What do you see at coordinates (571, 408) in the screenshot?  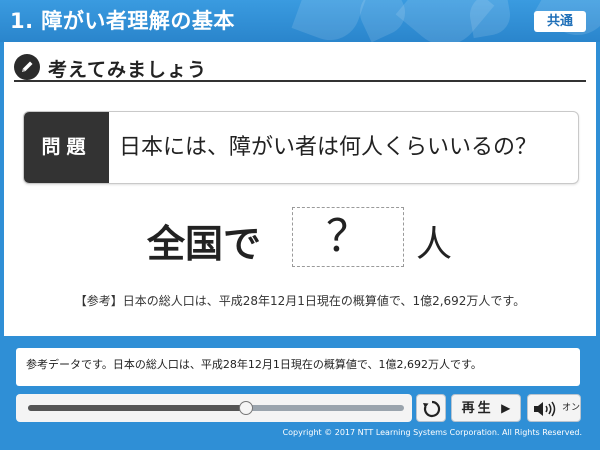 I see `sound-label: オン` at bounding box center [571, 408].